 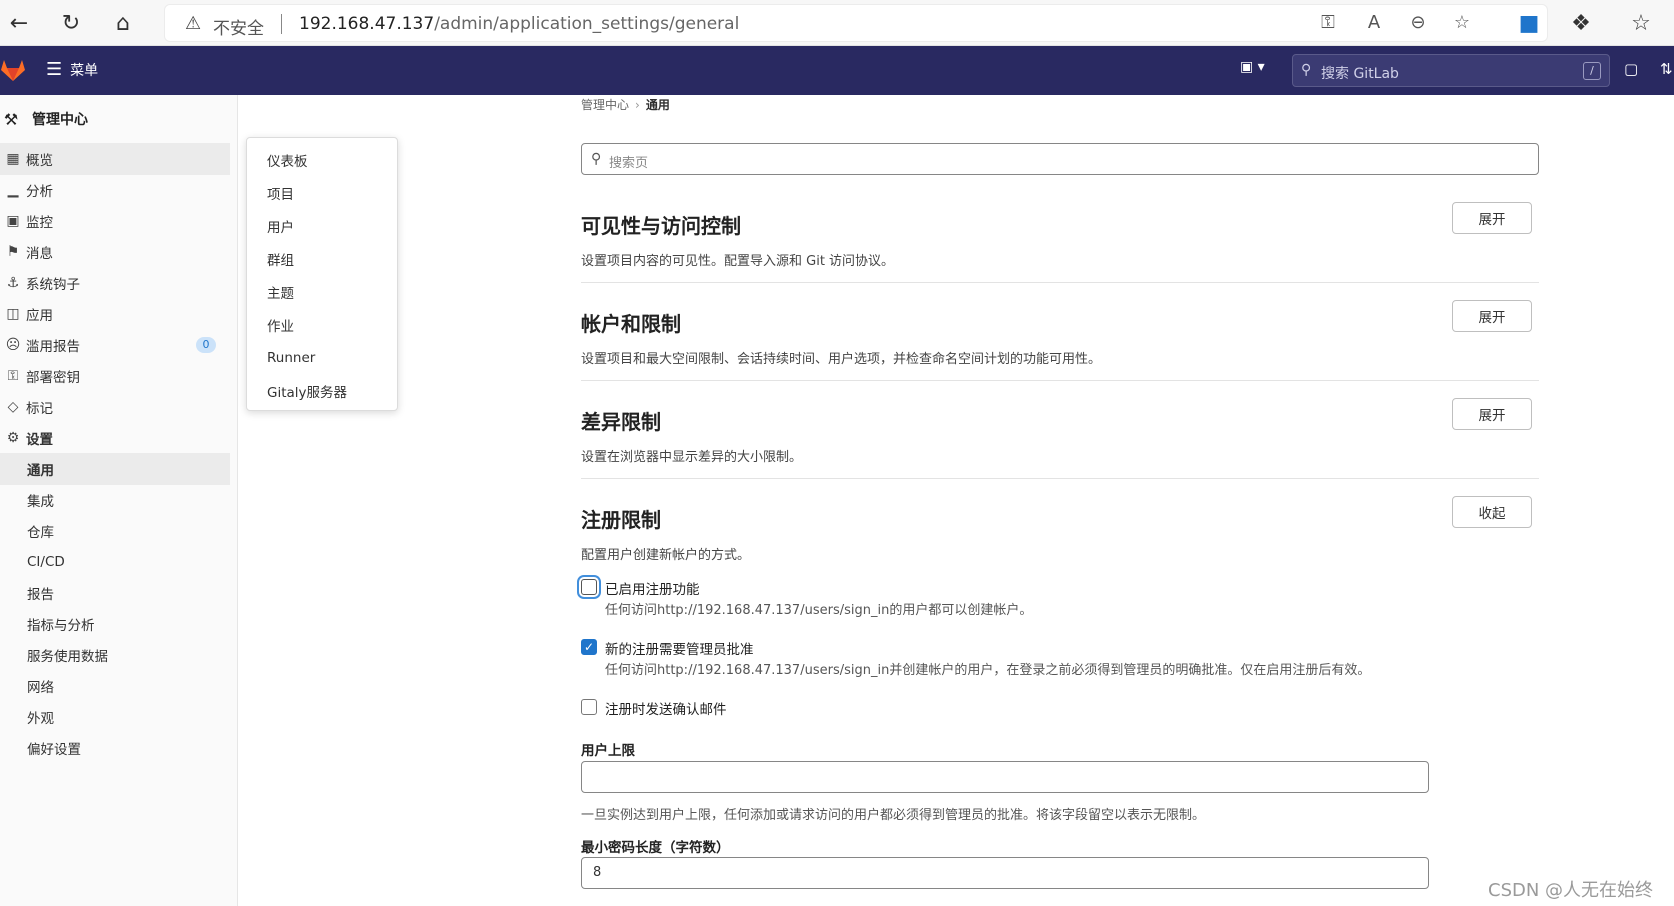 I want to click on sidebar-subitem-reporting: 报告, so click(x=115, y=593).